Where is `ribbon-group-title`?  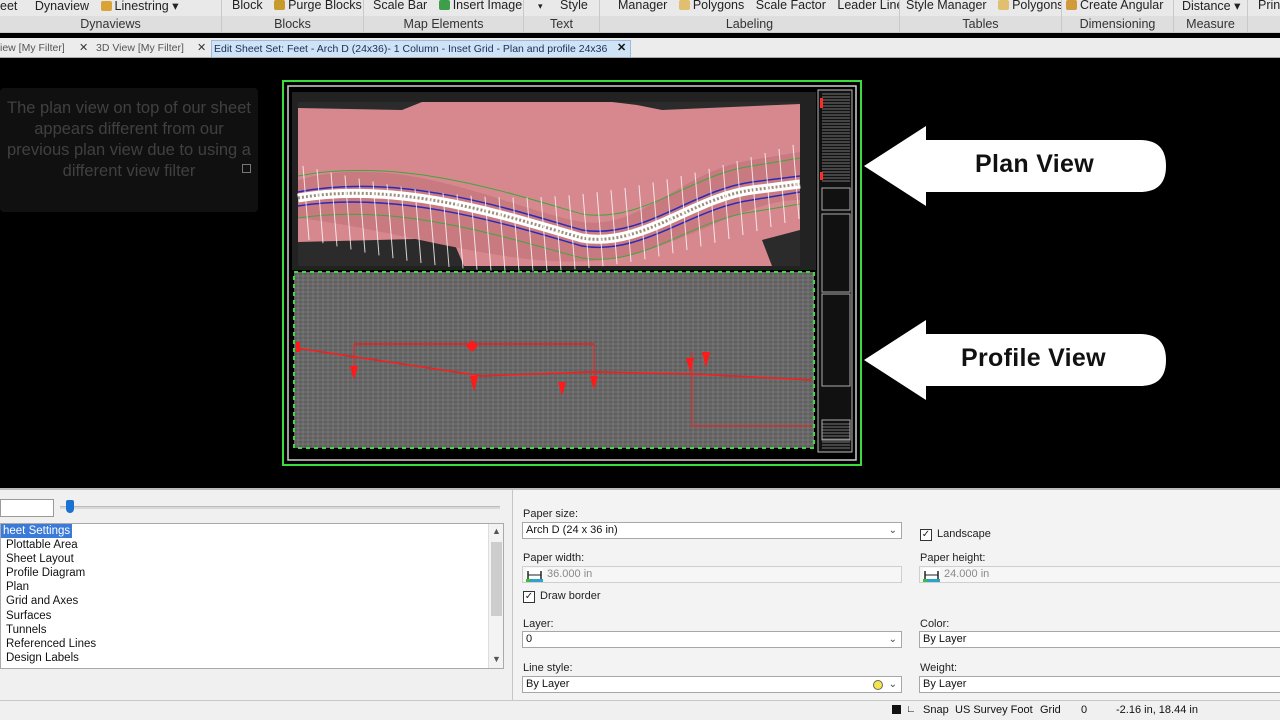 ribbon-group-title is located at coordinates (1264, 24).